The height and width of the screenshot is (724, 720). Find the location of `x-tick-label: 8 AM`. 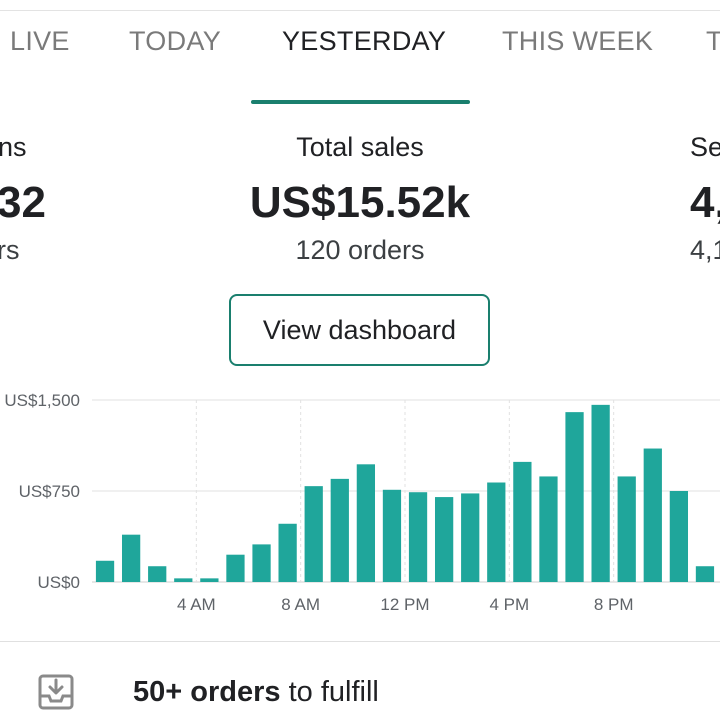

x-tick-label: 8 AM is located at coordinates (300, 604).